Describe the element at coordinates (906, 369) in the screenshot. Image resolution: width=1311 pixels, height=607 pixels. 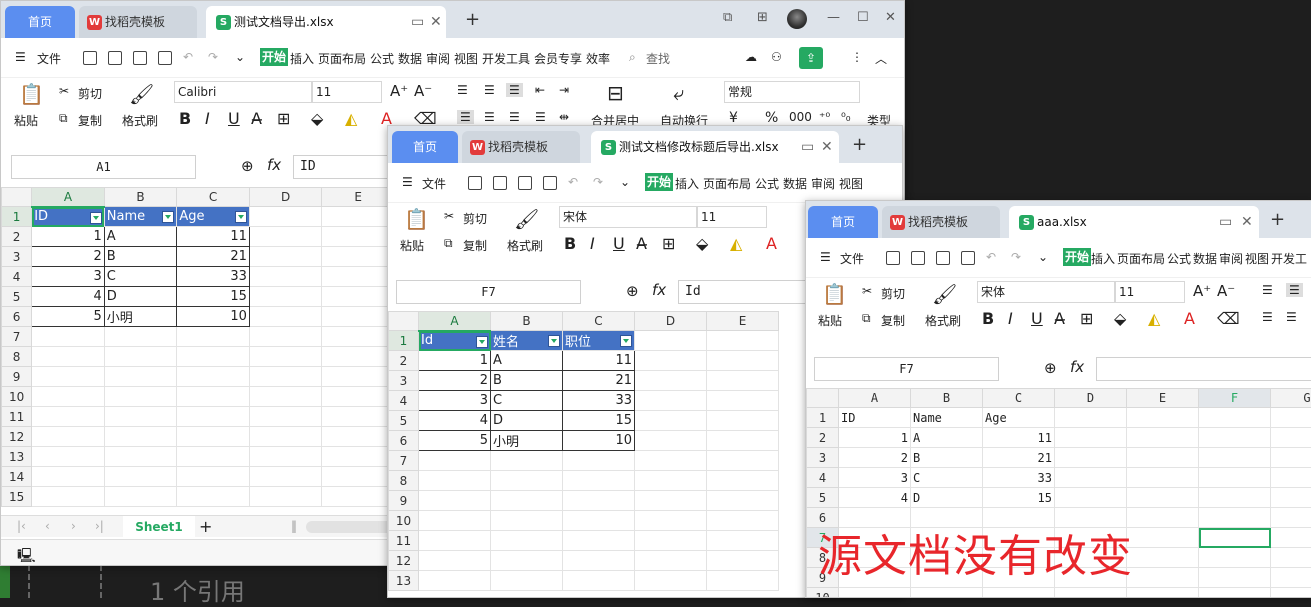
I see `name-box: F7` at that location.